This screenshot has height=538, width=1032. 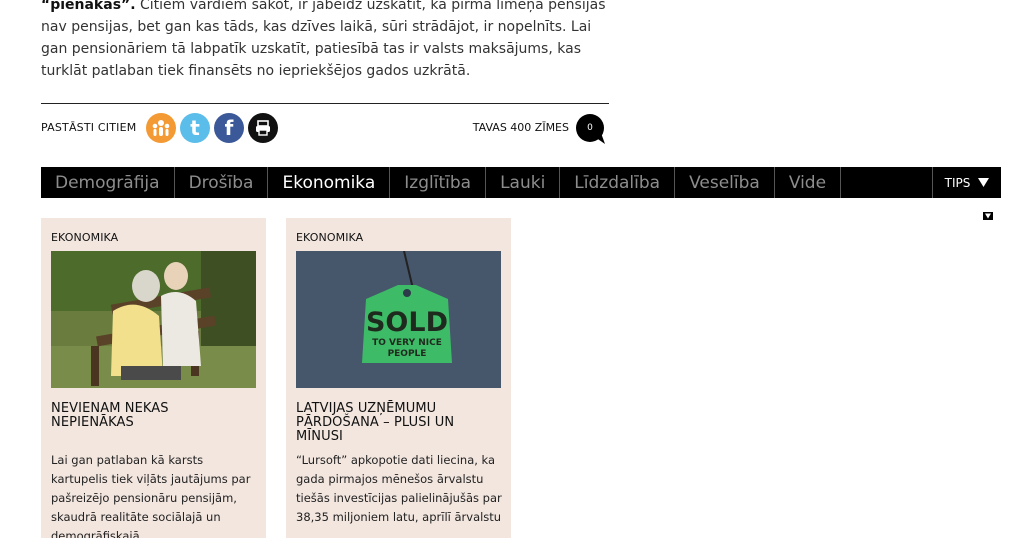 What do you see at coordinates (407, 322) in the screenshot?
I see `sign-sold-text: SOLD` at bounding box center [407, 322].